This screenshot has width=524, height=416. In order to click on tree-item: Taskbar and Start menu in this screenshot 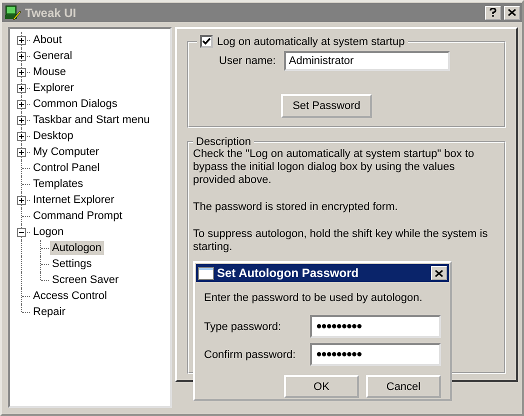, I will do `click(91, 120)`.